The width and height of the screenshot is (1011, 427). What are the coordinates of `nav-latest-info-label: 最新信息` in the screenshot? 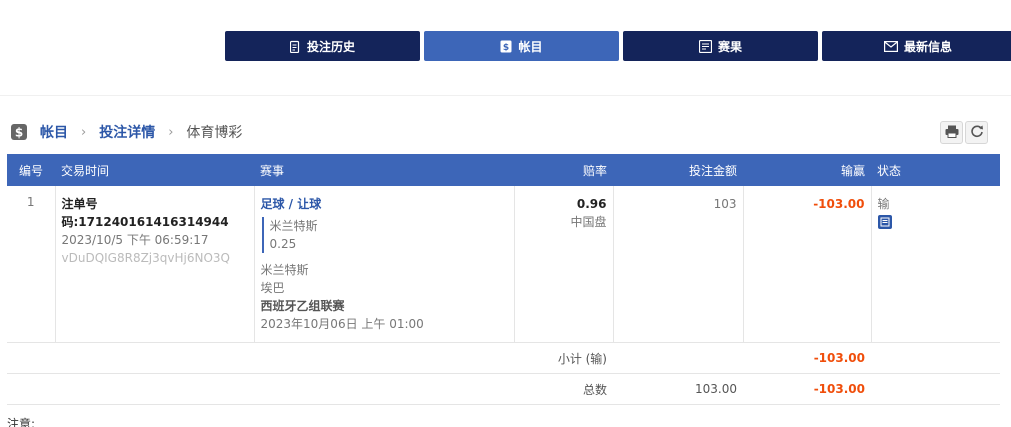 It's located at (927, 46).